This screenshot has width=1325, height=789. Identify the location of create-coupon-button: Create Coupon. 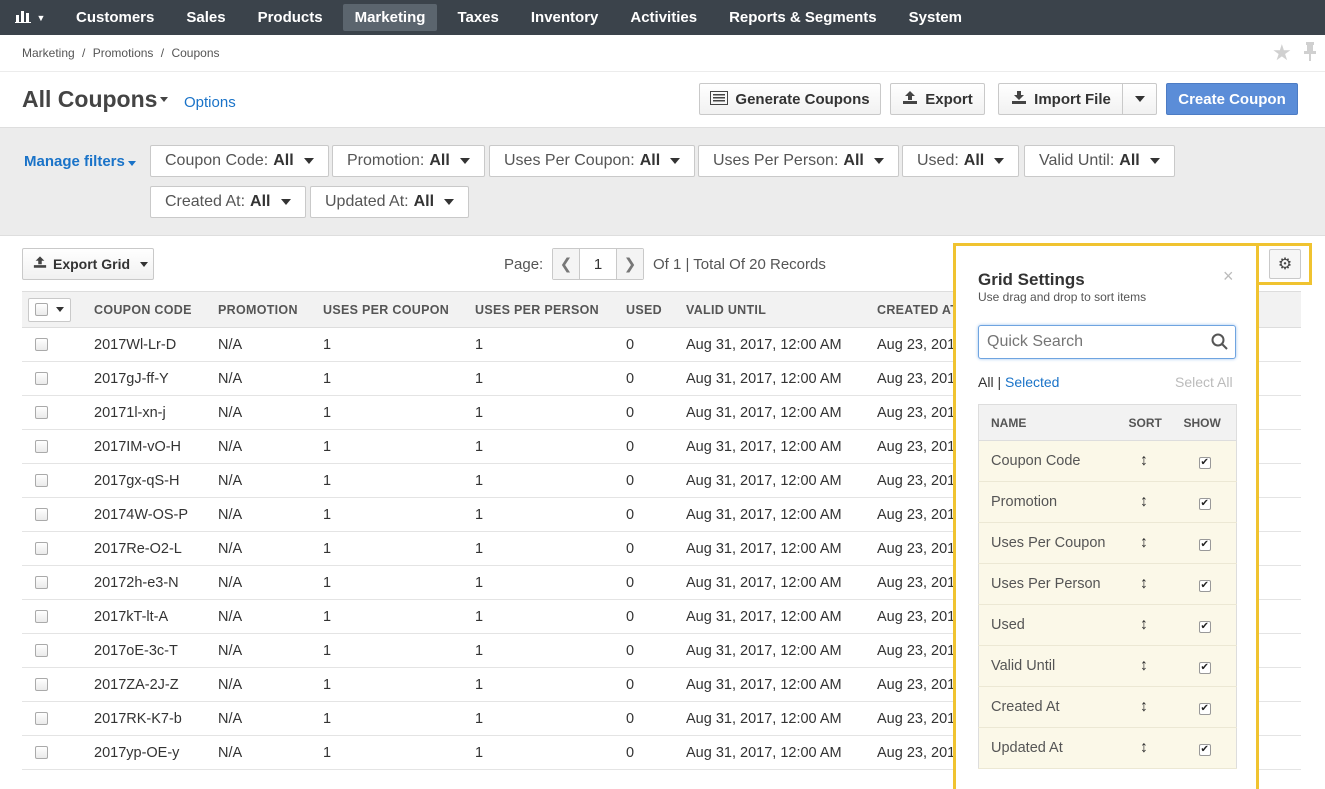
(1232, 99).